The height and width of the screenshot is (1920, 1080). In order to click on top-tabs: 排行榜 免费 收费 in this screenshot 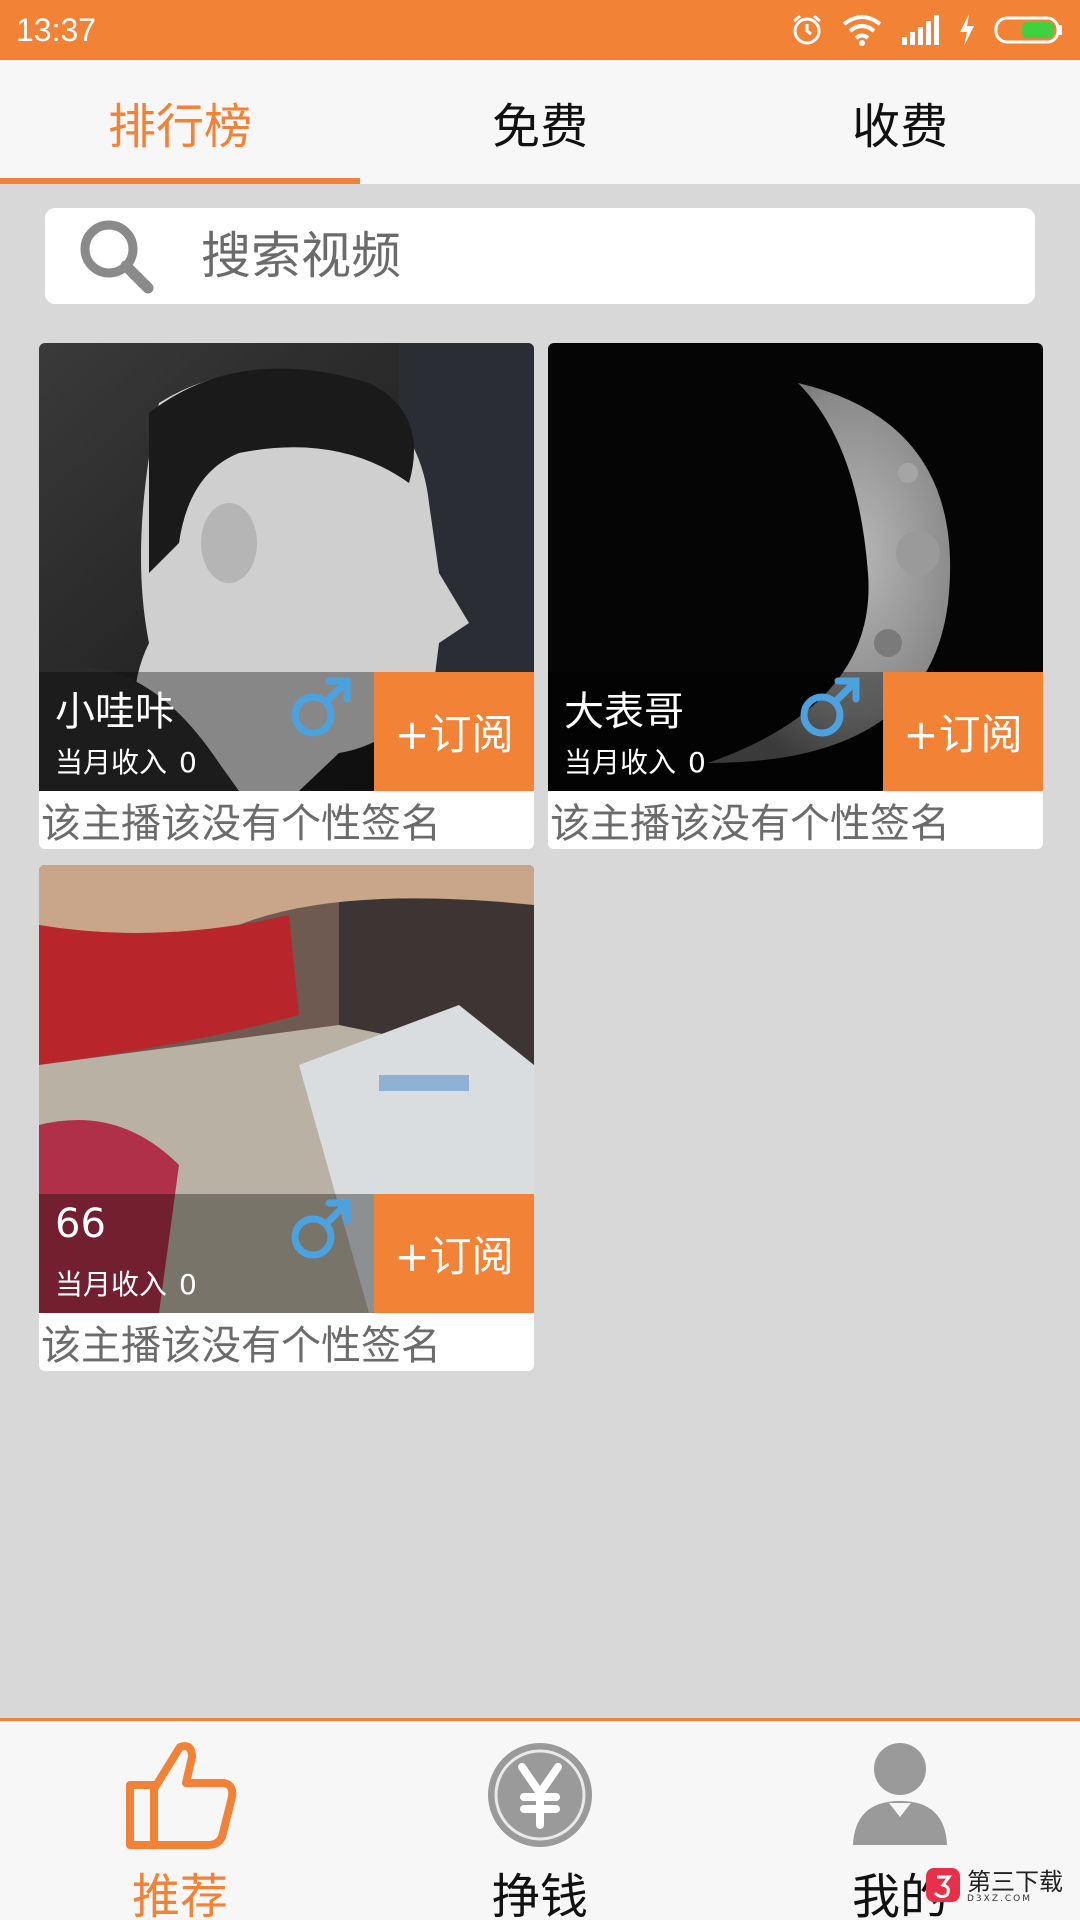, I will do `click(540, 122)`.